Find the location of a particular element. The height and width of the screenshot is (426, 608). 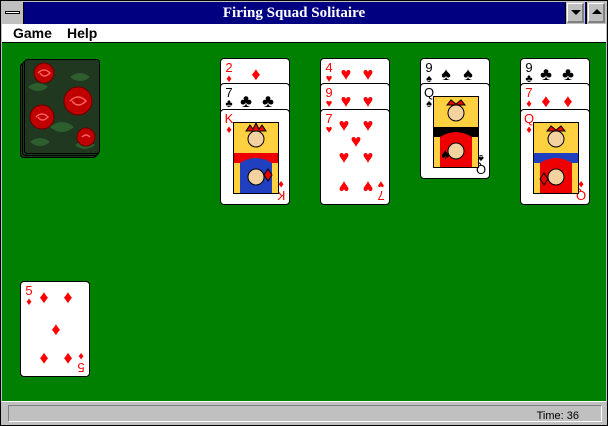

card-7-hearts: 7 ♥ 7 ♥ ♥ ♥ ♥ ♥ ♥ ♥ ♥ is located at coordinates (355, 157).